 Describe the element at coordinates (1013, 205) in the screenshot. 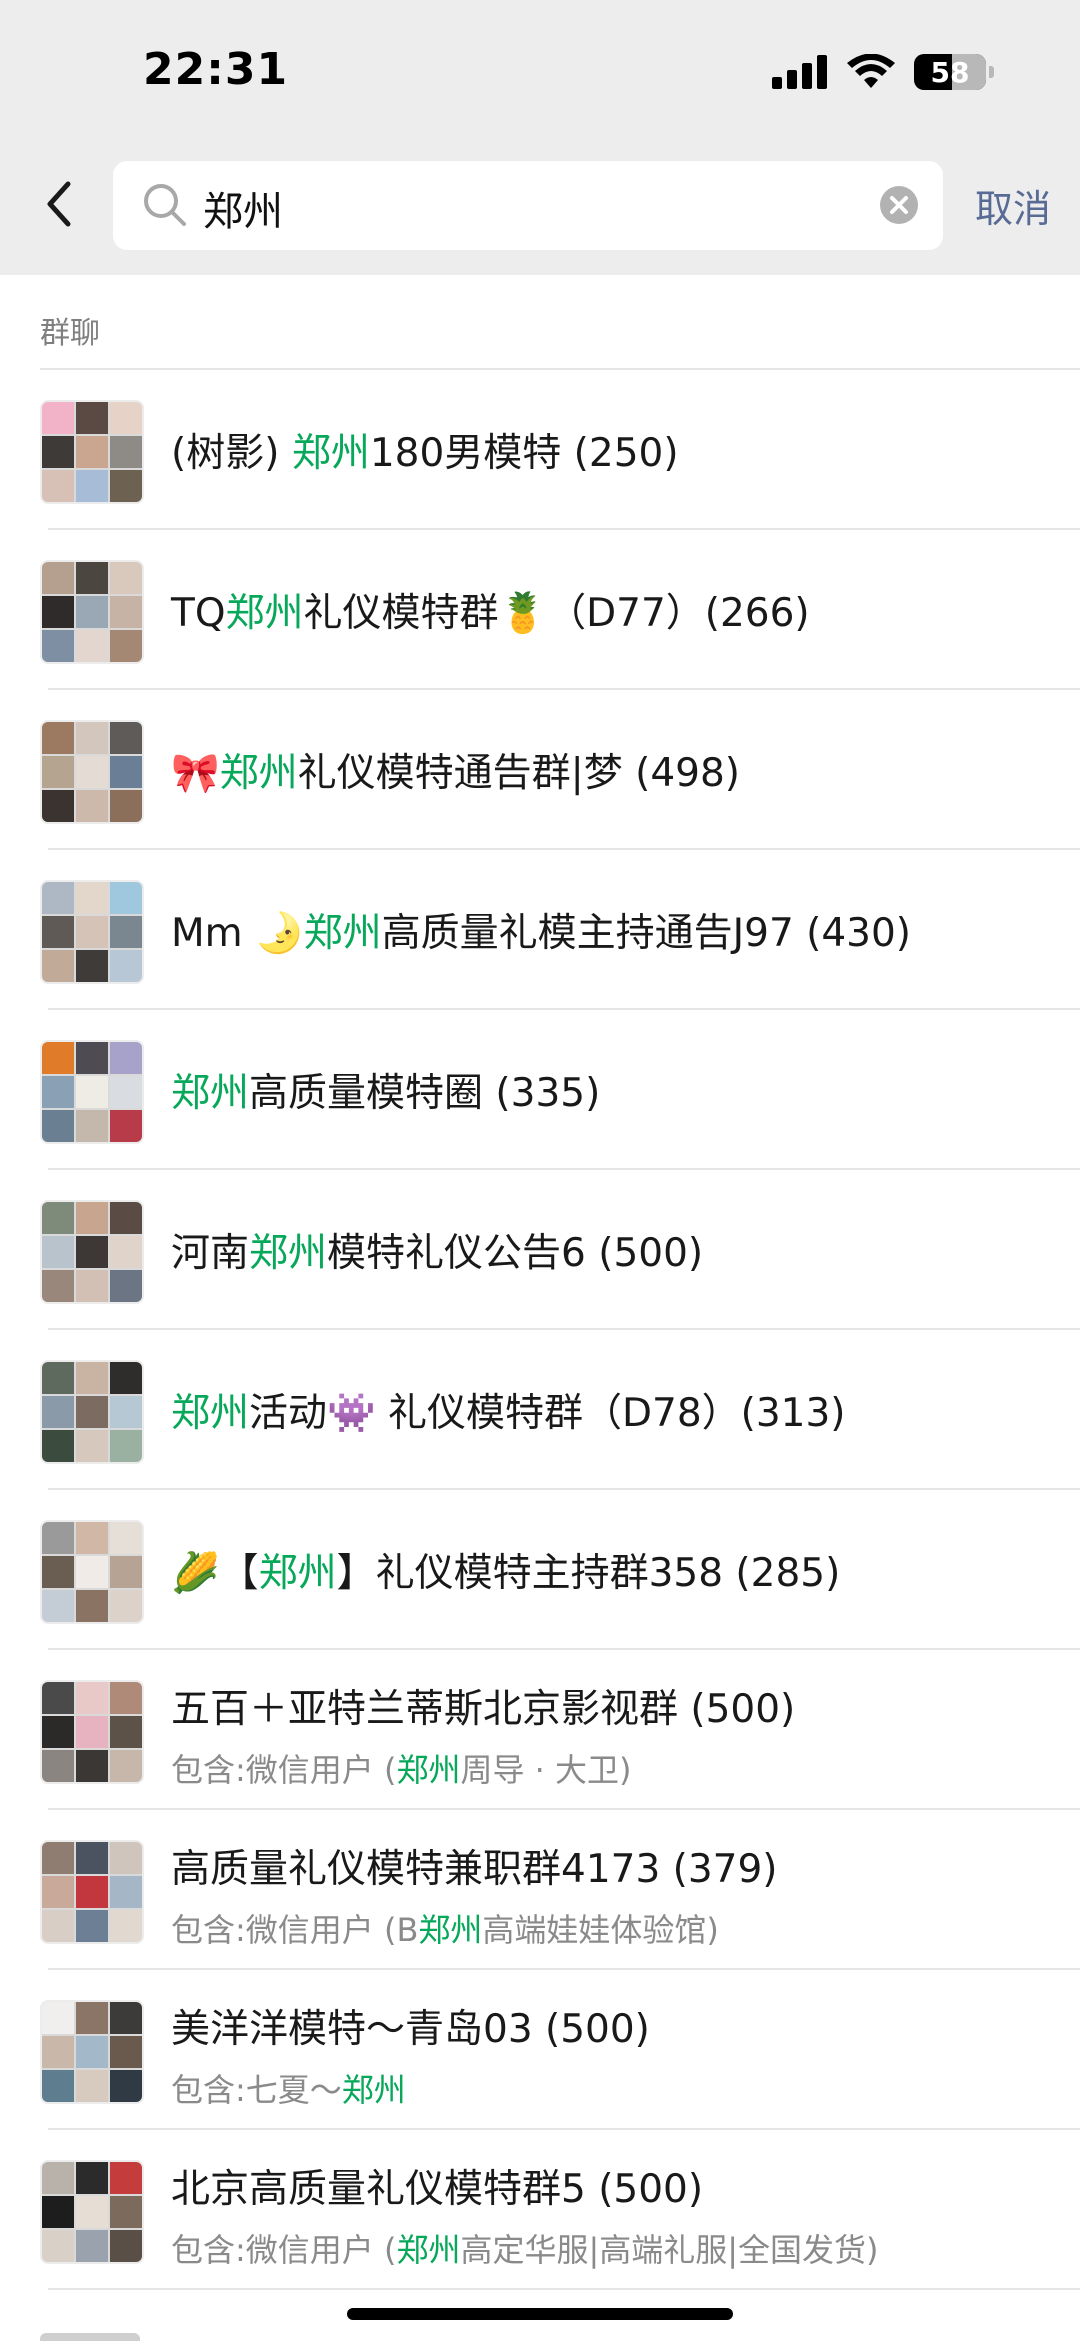

I see `cancel-button: 取消` at that location.